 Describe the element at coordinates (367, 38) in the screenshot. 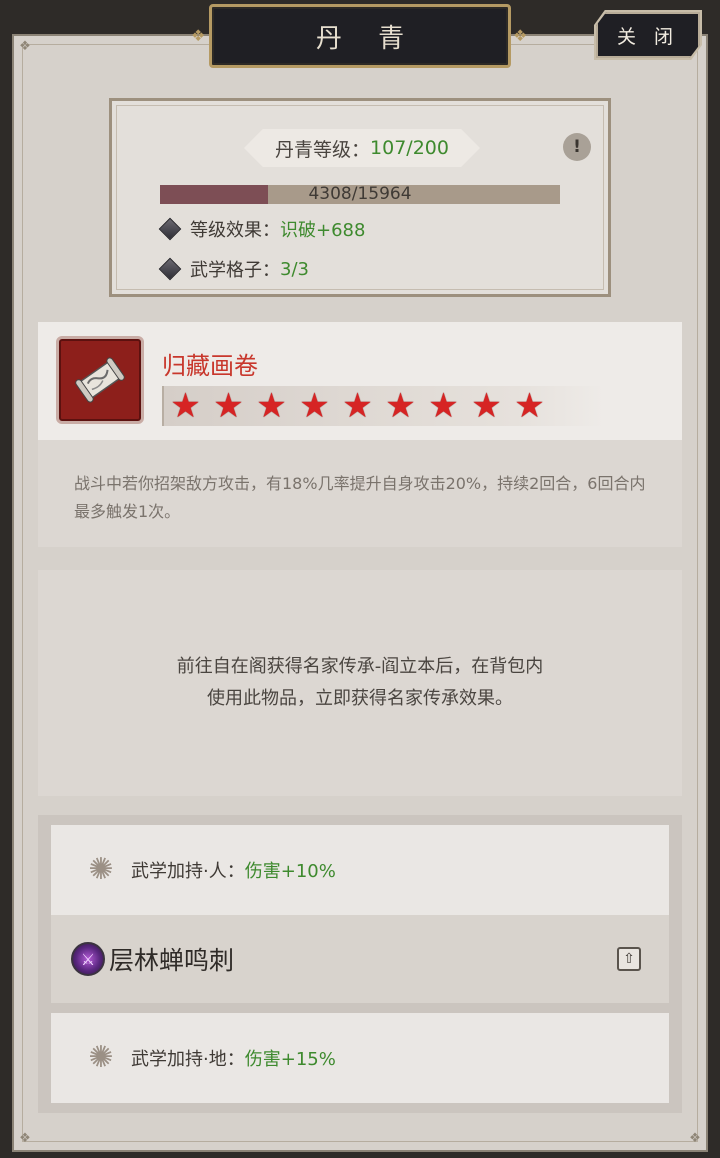

I see `window-title: 丹 青` at that location.